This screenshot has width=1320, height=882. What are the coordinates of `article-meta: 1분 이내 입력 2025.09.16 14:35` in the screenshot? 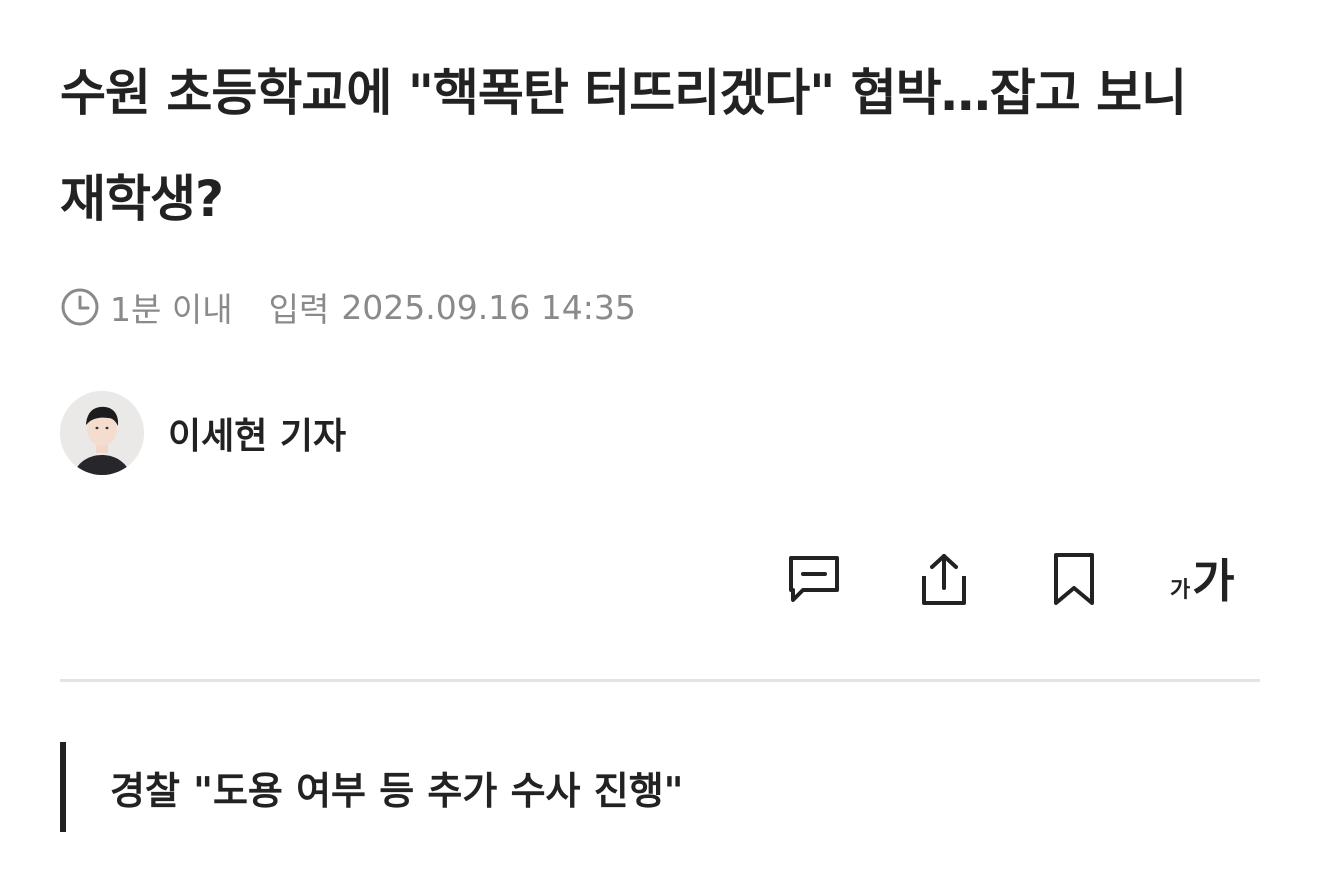 It's located at (348, 307).